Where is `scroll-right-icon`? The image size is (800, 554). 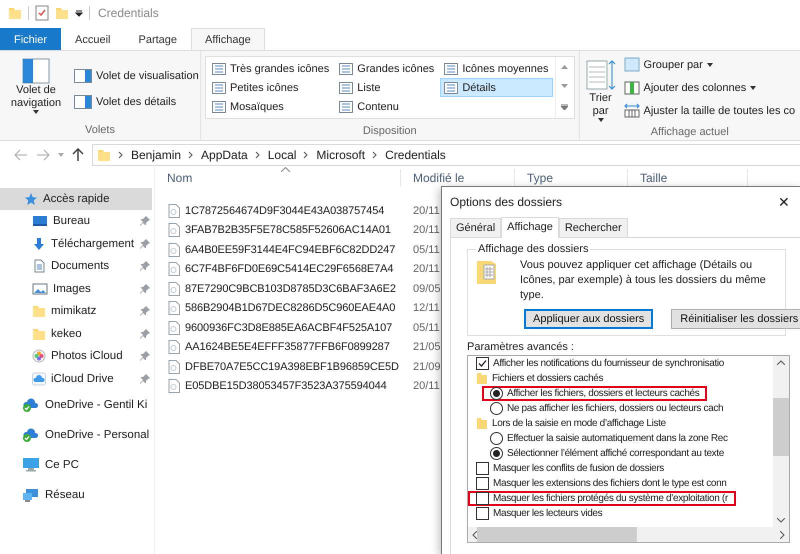
scroll-right-icon is located at coordinates (782, 534).